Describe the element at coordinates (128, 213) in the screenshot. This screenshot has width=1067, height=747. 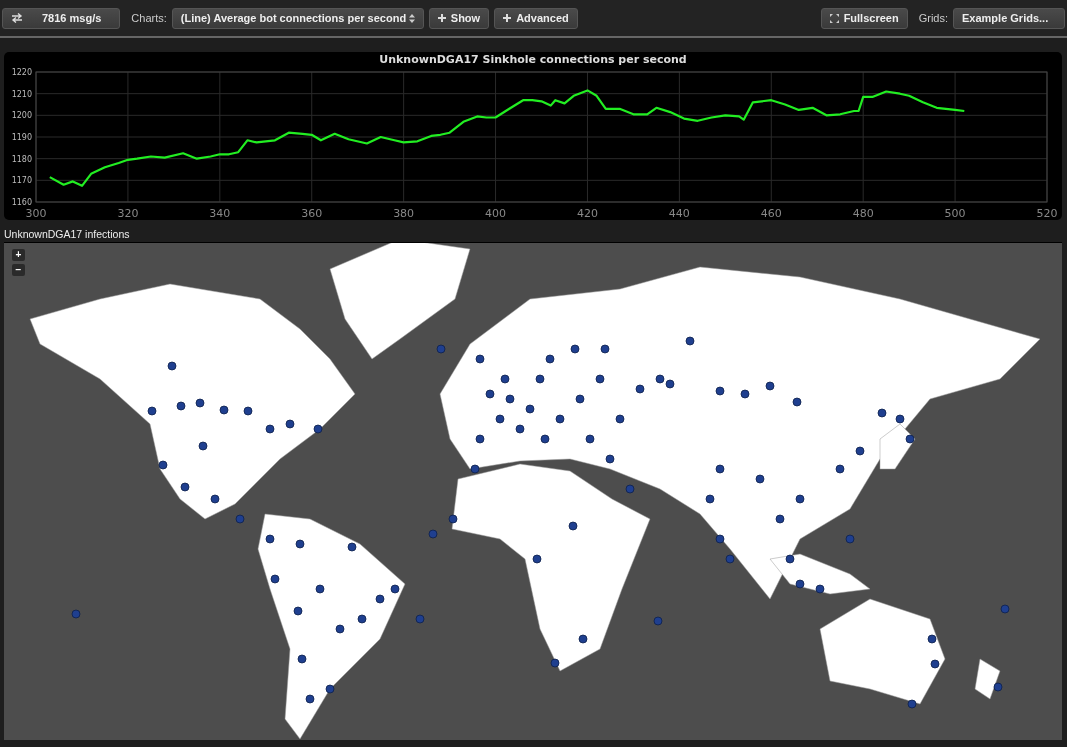
I see `x-tick-label: 320` at that location.